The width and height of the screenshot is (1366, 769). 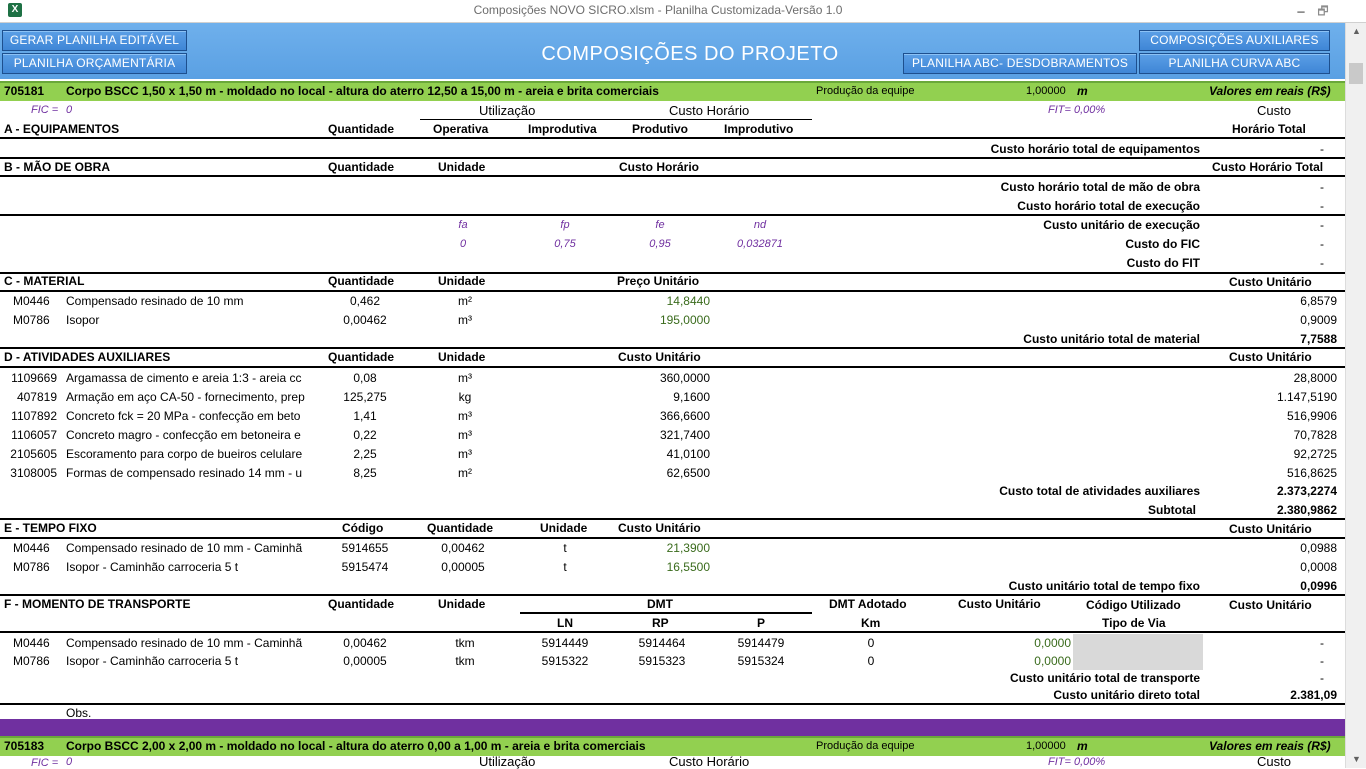 What do you see at coordinates (155, 301) in the screenshot?
I see `item-description: Compensado resinado de 10 mm` at bounding box center [155, 301].